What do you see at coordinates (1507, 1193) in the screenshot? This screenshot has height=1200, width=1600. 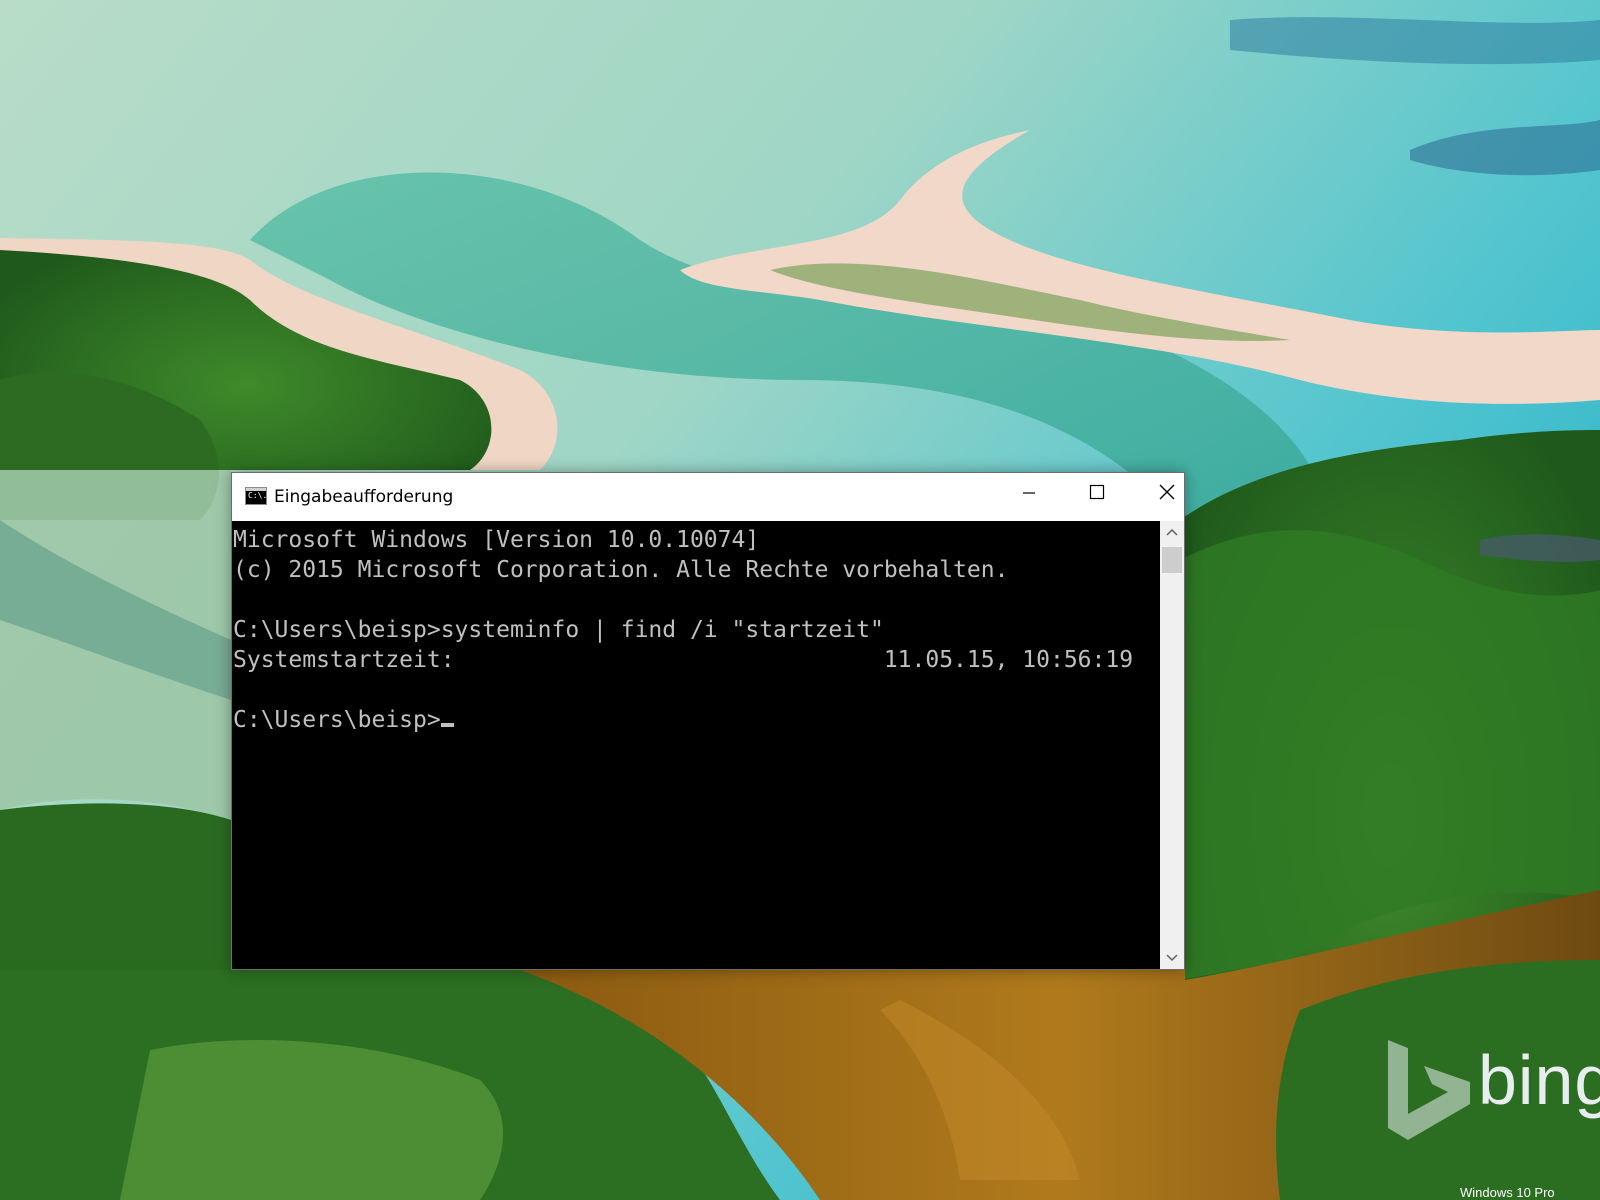 I see `windows-edition-watermark: Windows 10 Pro` at bounding box center [1507, 1193].